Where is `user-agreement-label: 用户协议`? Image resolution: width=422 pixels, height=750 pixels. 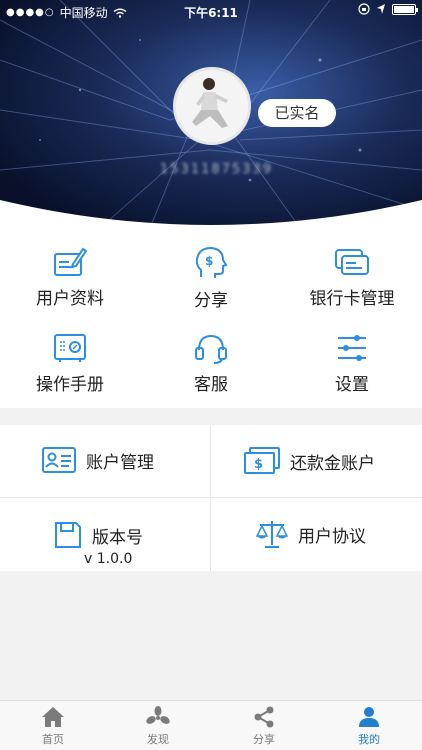 user-agreement-label: 用户协议 is located at coordinates (332, 536).